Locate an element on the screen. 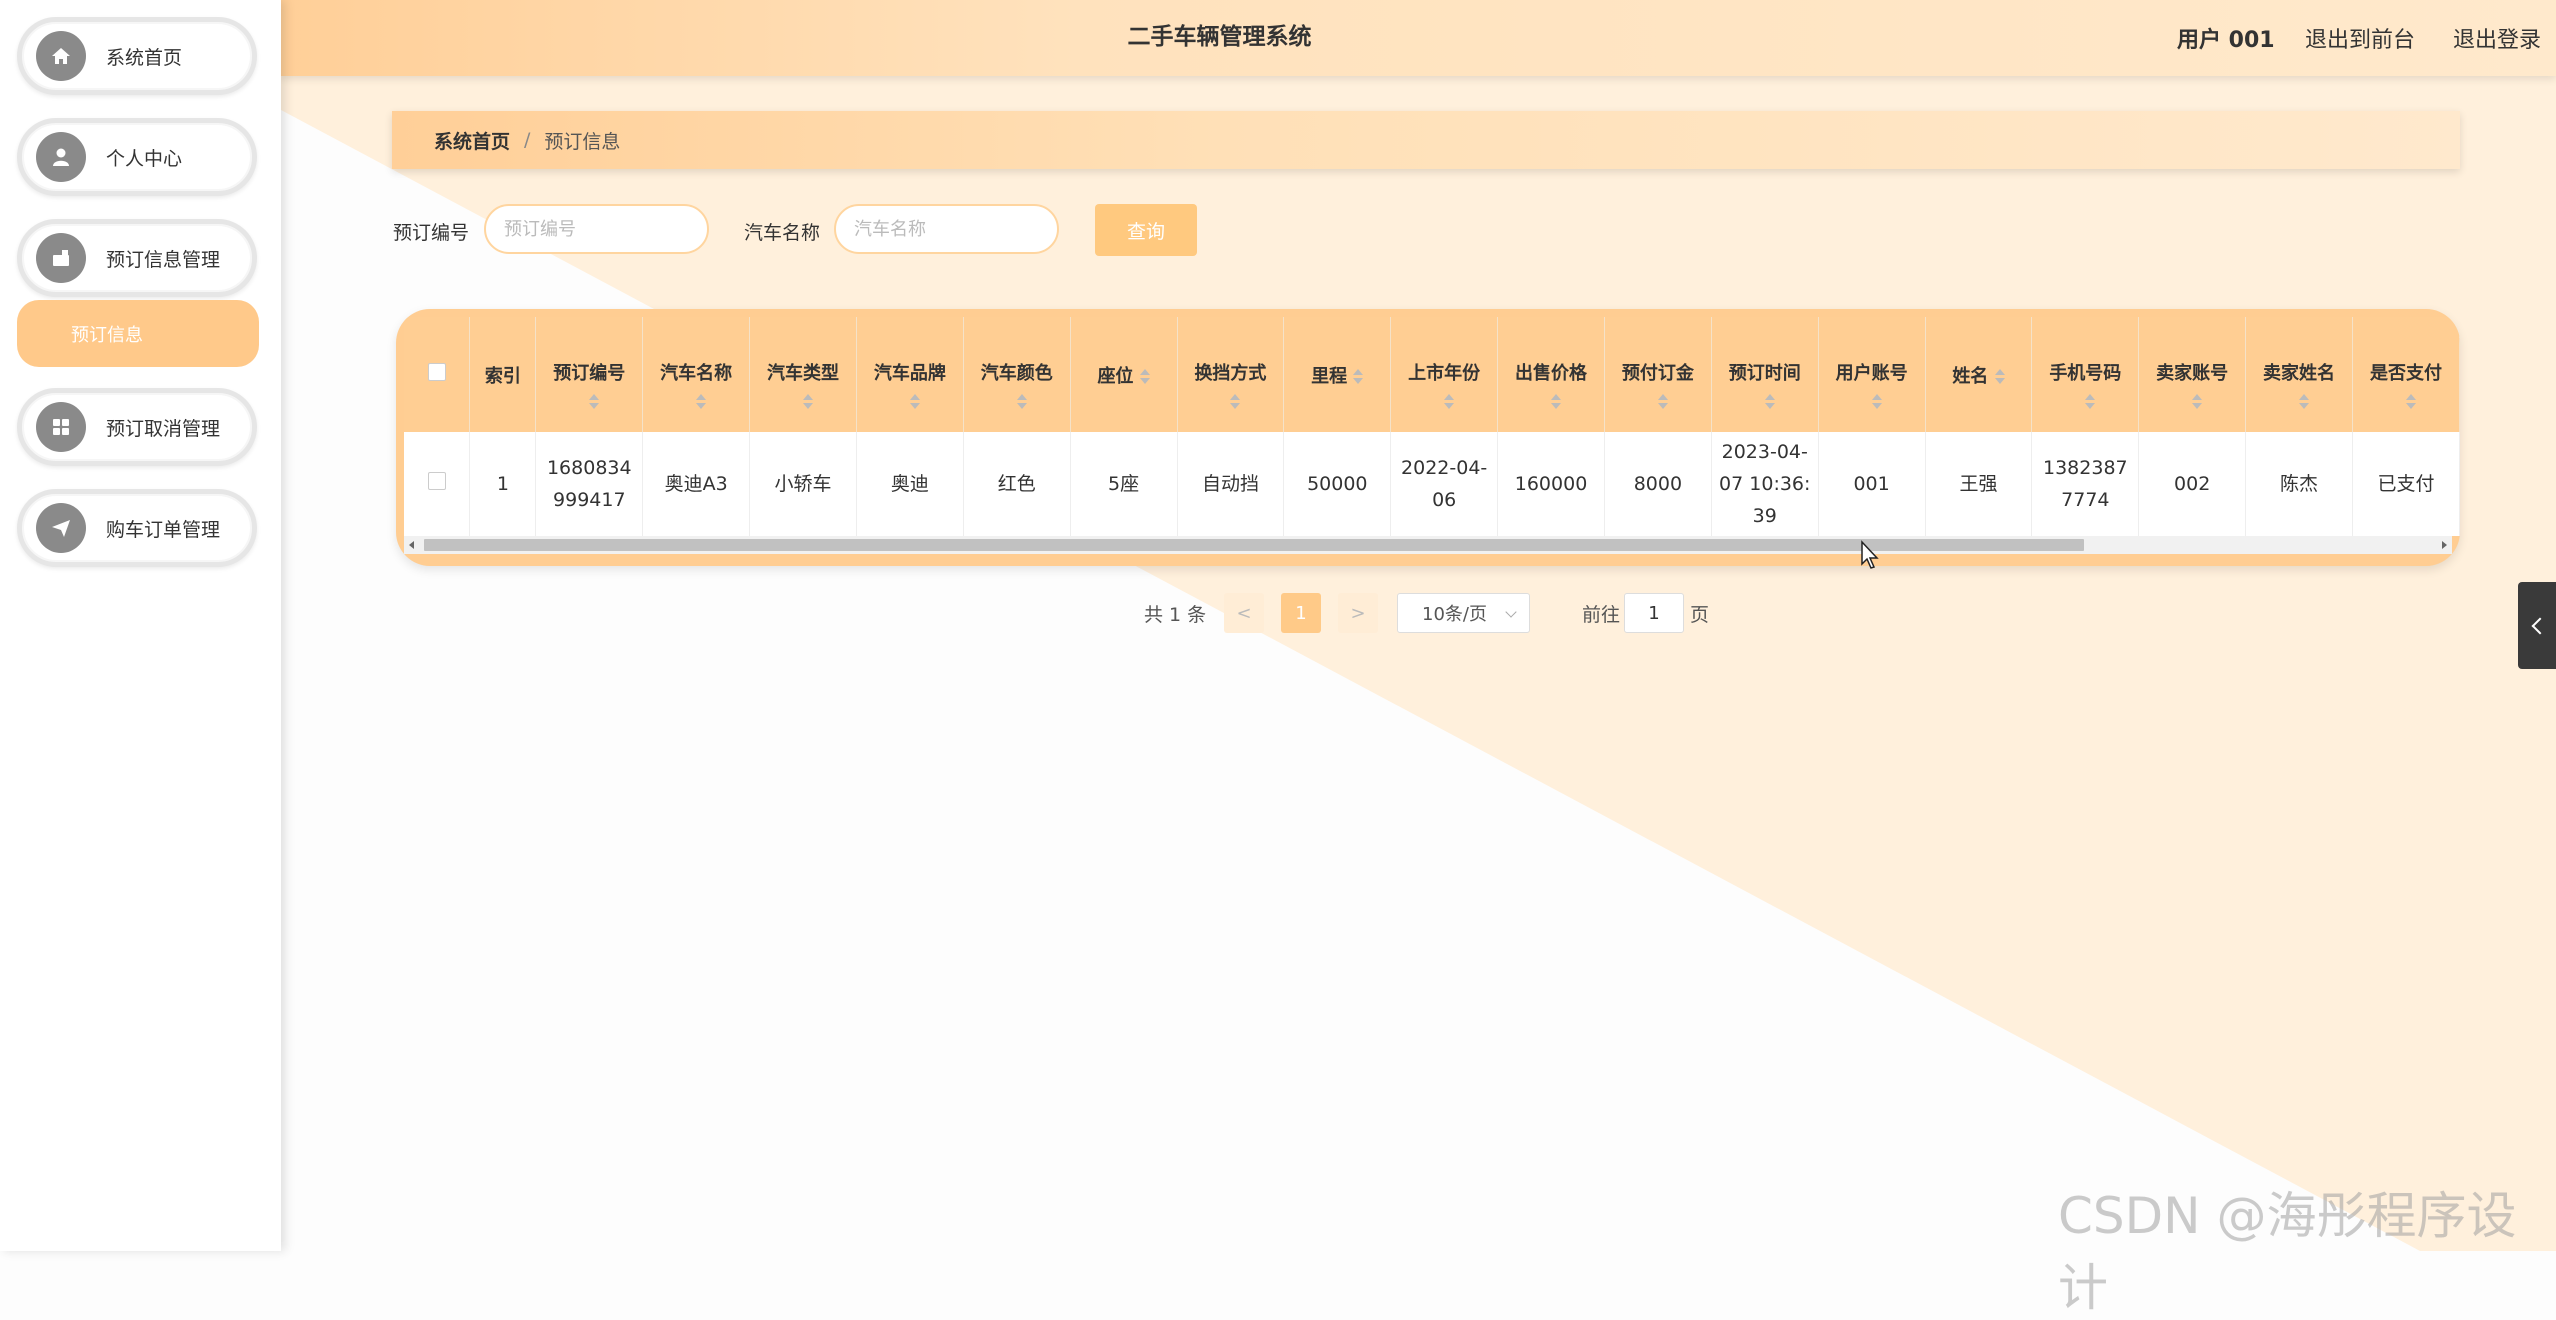  logout-link: 退出登录 is located at coordinates (2497, 38).